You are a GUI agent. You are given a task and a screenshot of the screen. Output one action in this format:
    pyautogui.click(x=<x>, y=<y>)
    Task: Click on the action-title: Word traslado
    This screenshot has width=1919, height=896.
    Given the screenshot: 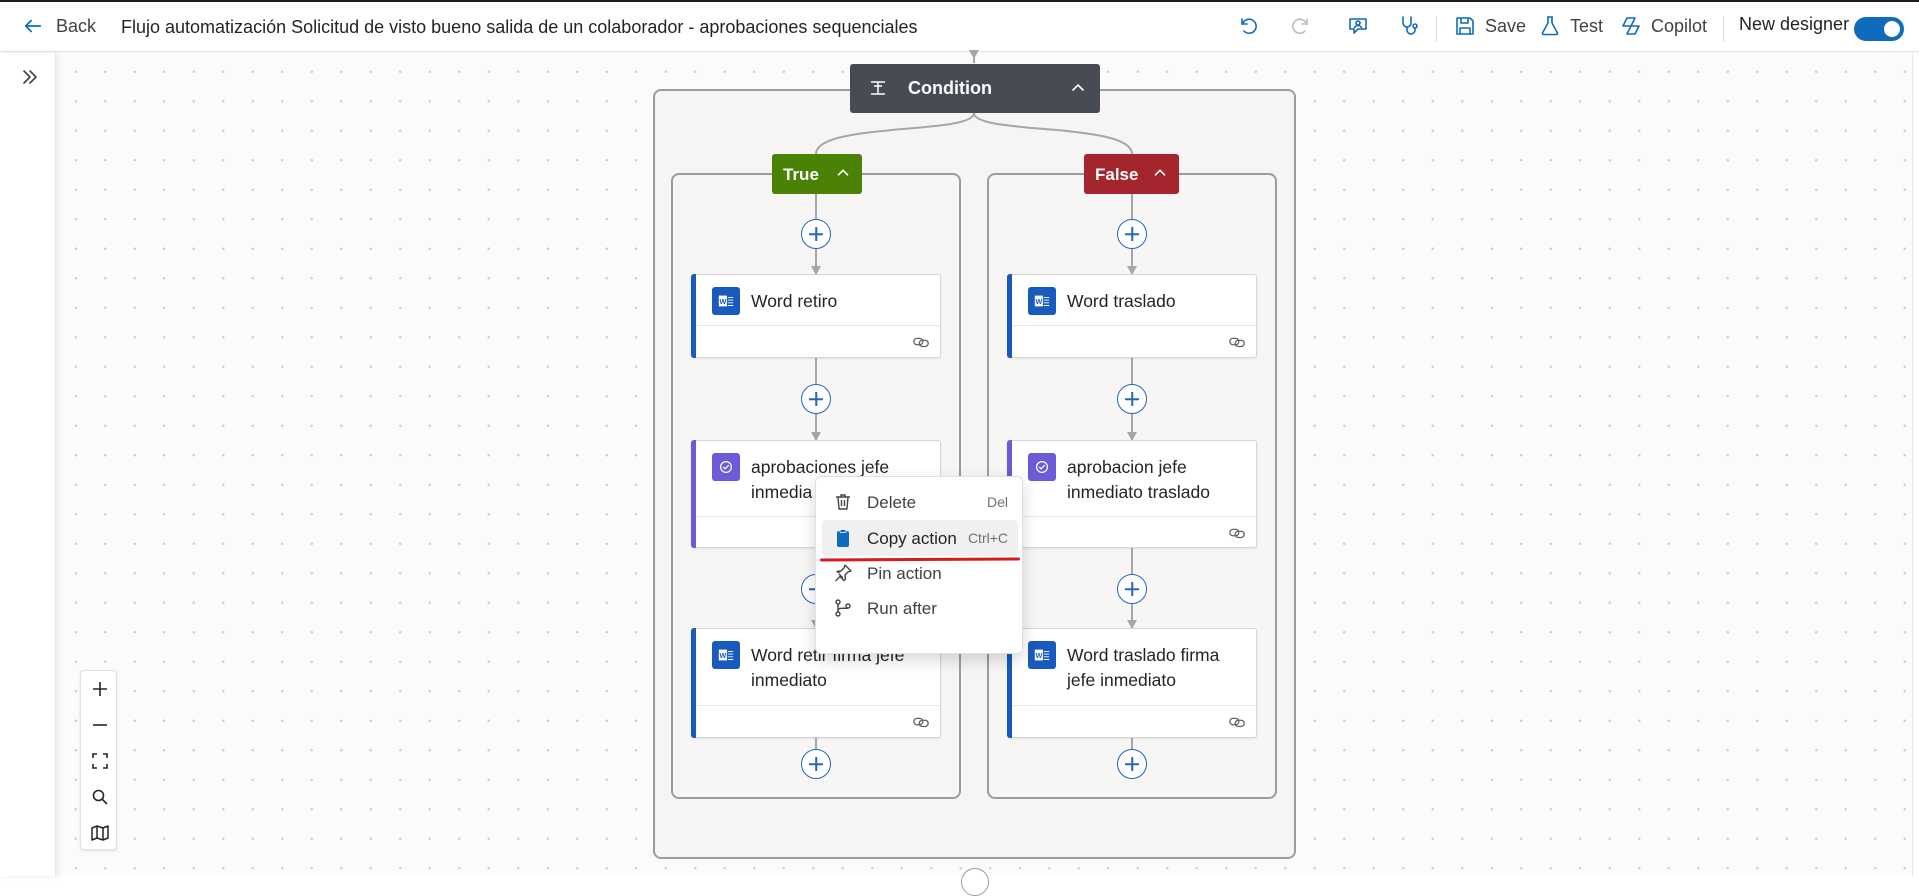 What is the action you would take?
    pyautogui.click(x=1121, y=301)
    